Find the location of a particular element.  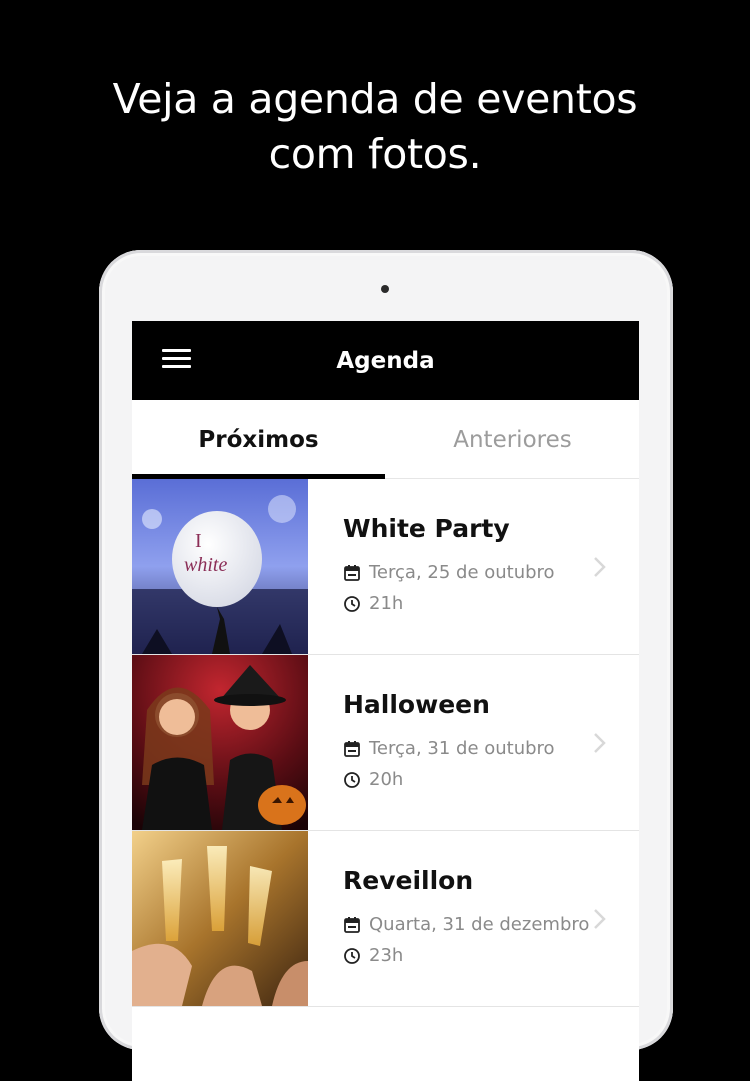

promo-headline: Veja a agenda de eventos com fotos. is located at coordinates (375, 127).